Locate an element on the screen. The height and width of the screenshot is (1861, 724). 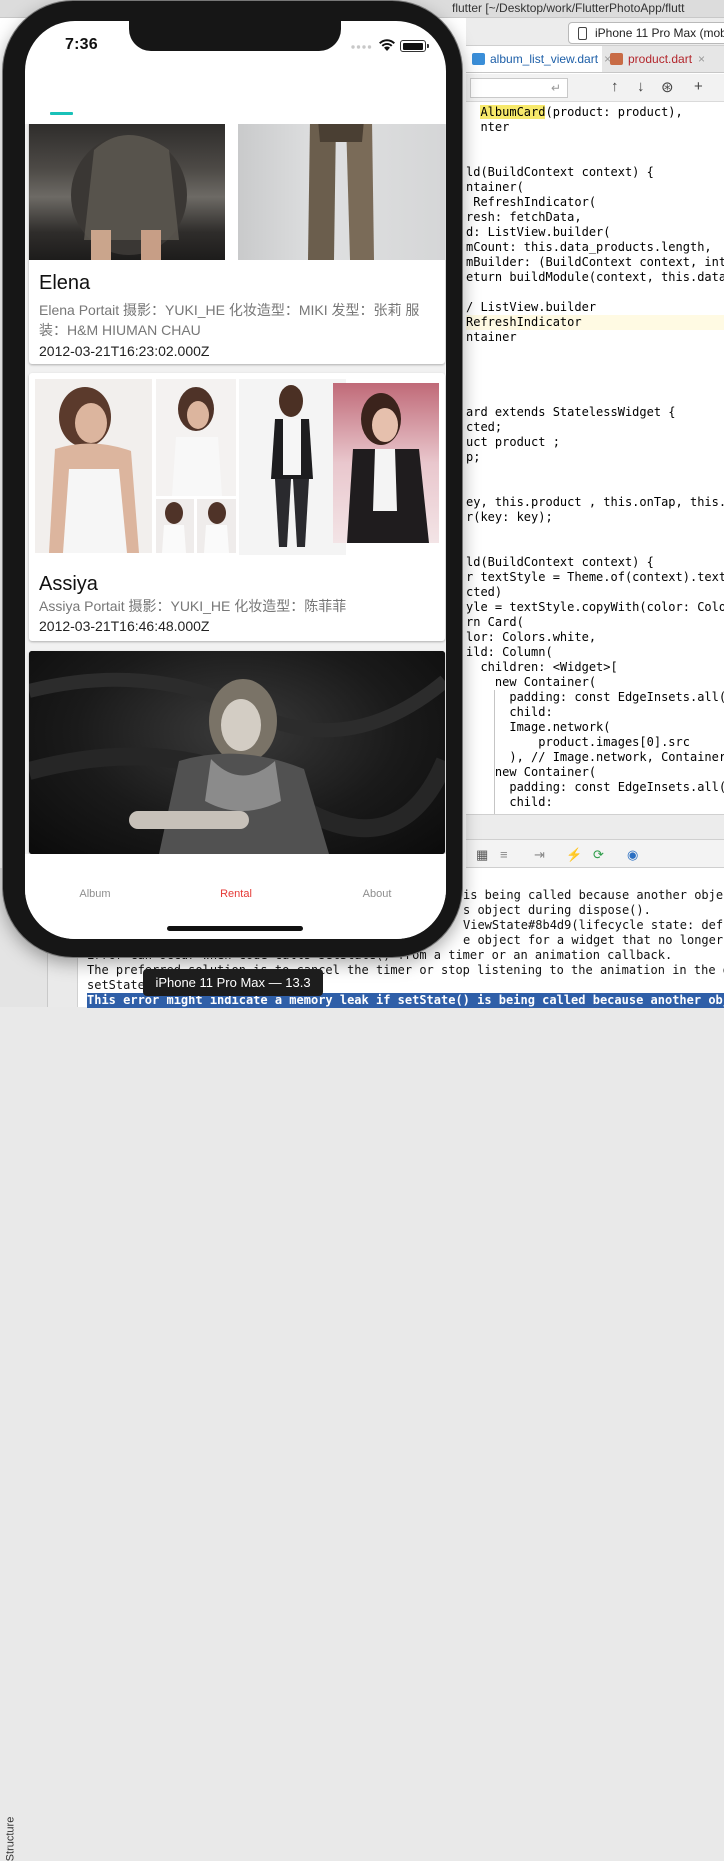
search-input: ↵ is located at coordinates (519, 88).